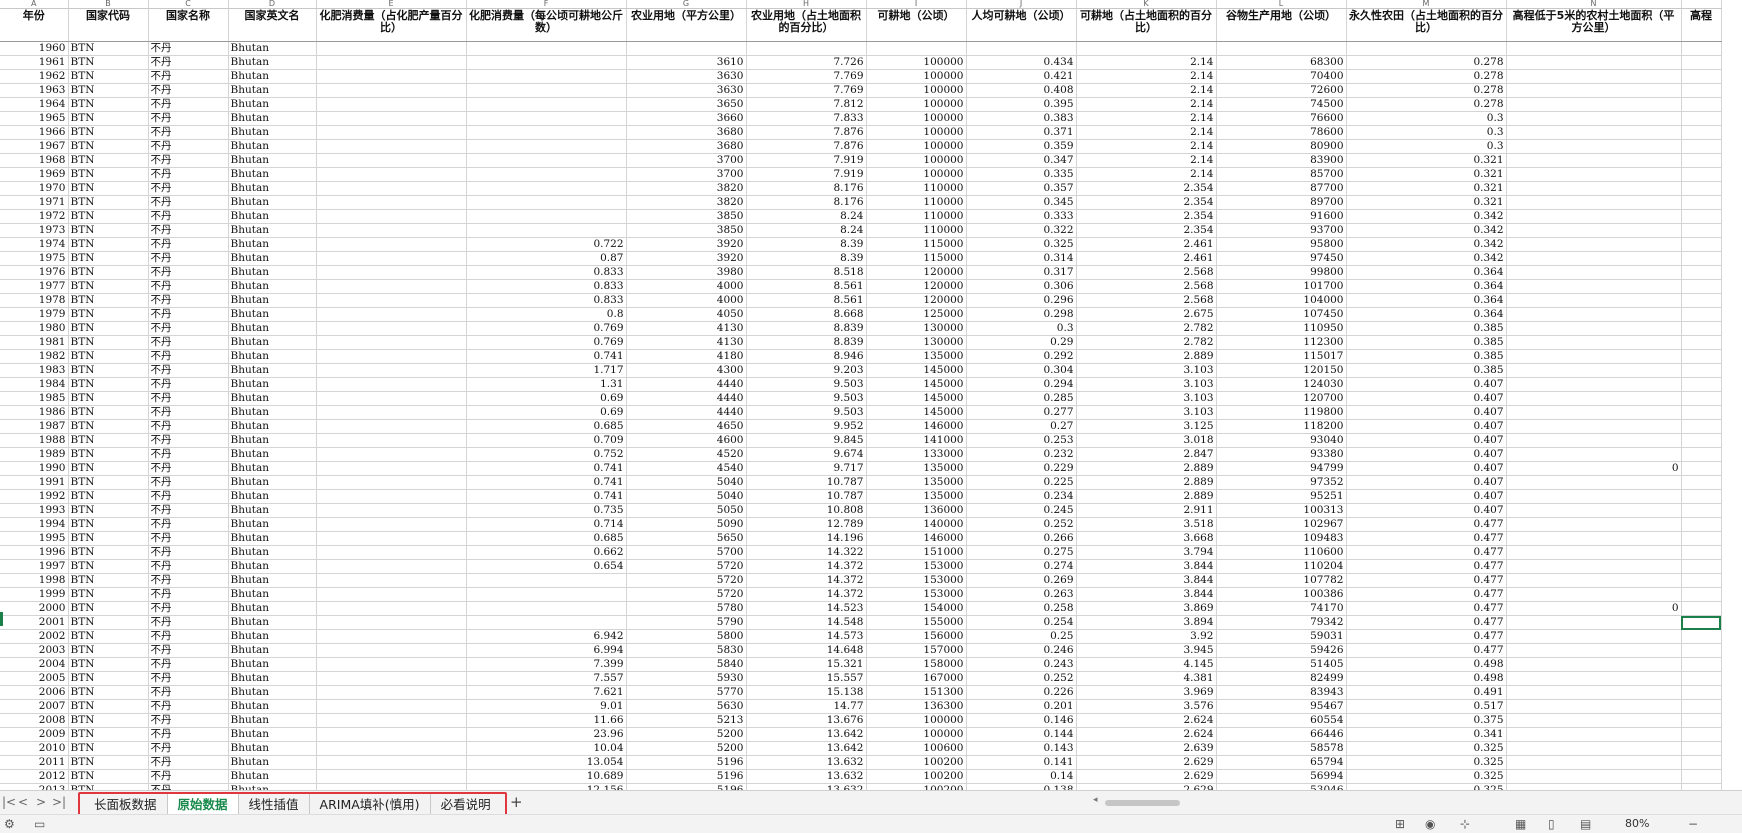 Image resolution: width=1742 pixels, height=833 pixels. Describe the element at coordinates (1021, 328) in the screenshot. I see `table-cell: 0.3` at that location.